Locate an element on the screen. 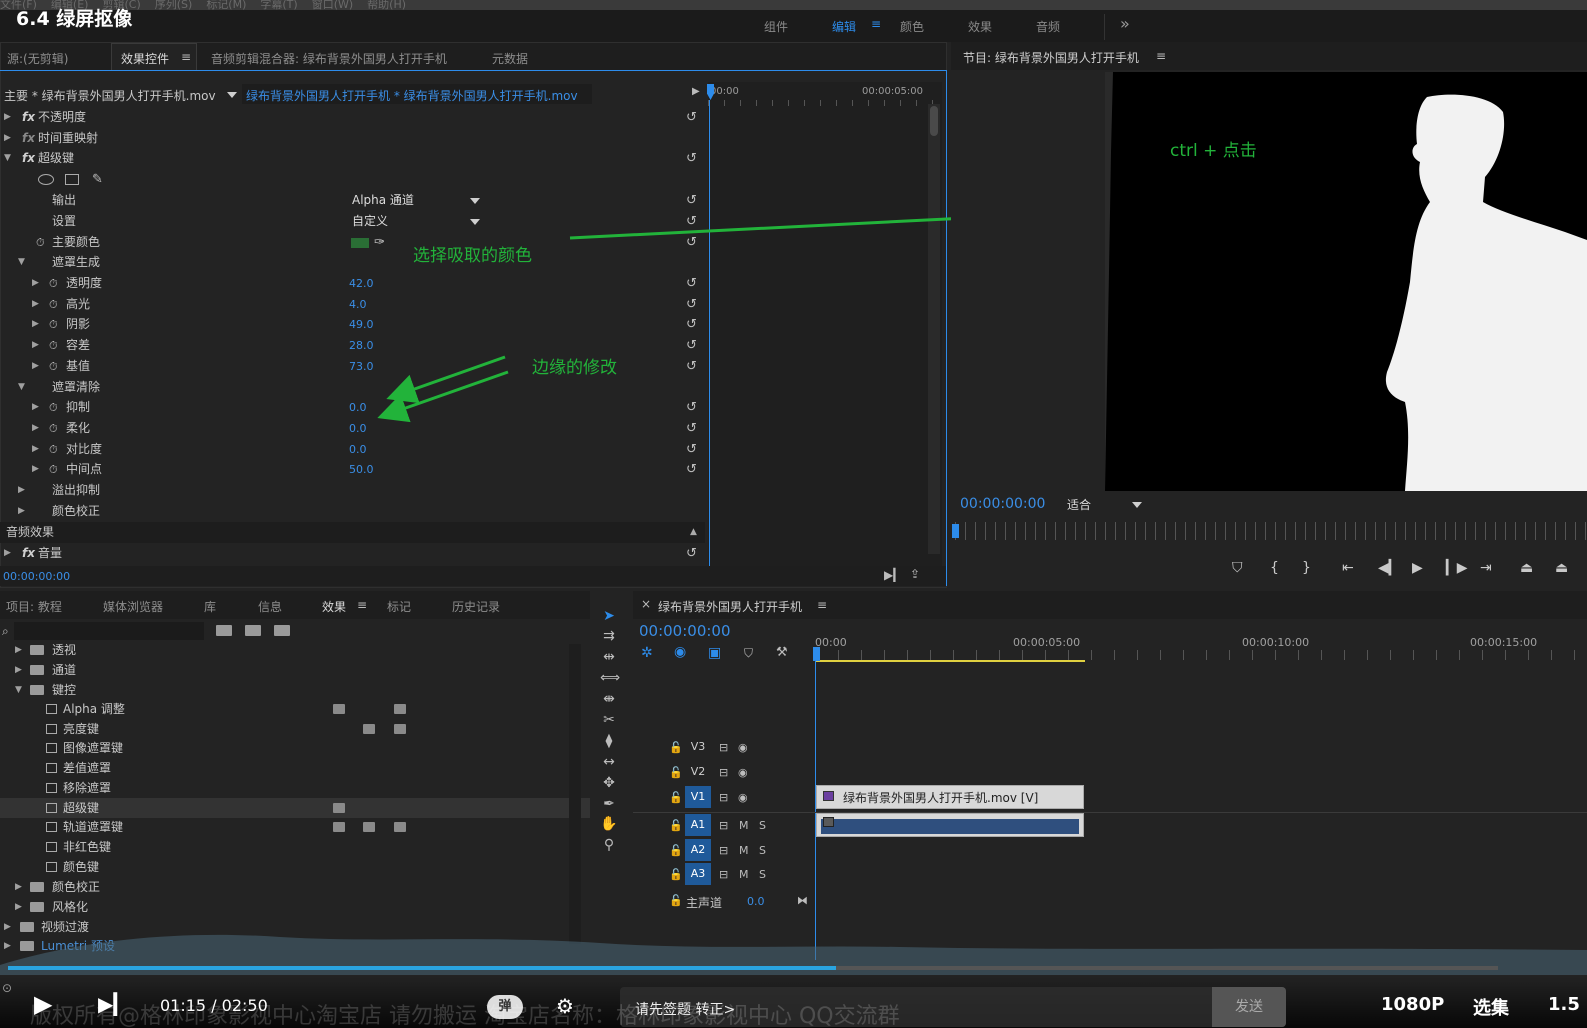 Image resolution: width=1587 pixels, height=1028 pixels. folder-keying: ▼ 键控 is located at coordinates (295, 690).